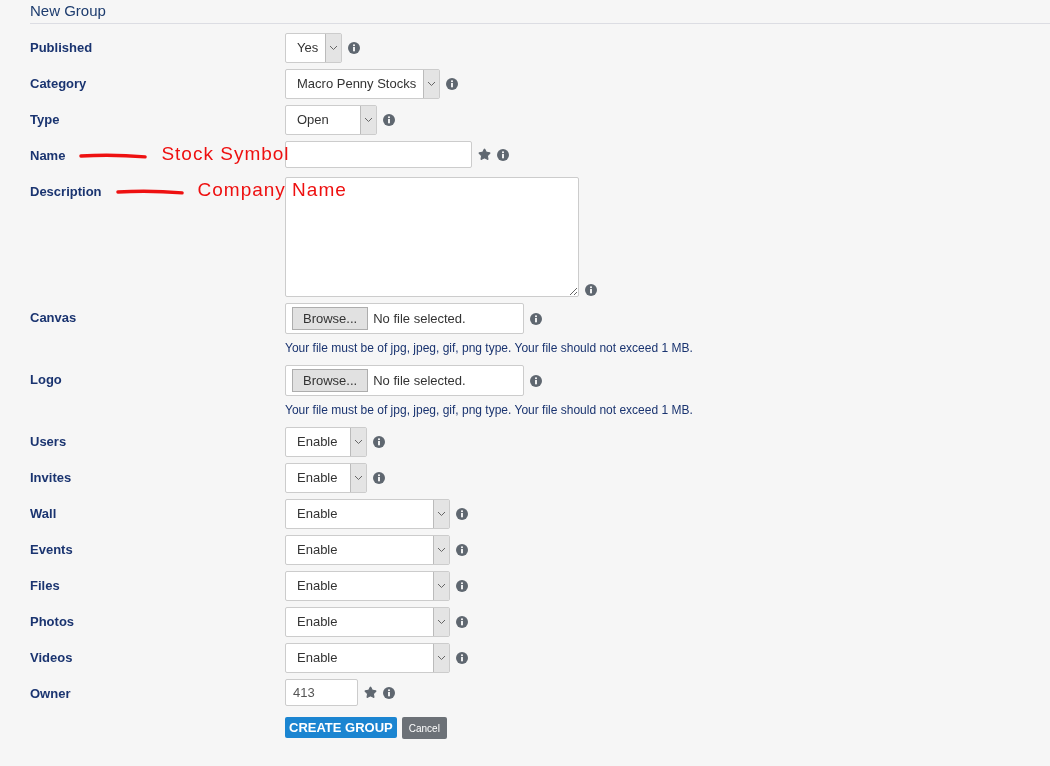 This screenshot has width=1050, height=766. What do you see at coordinates (61, 48) in the screenshot?
I see `field-label: Published` at bounding box center [61, 48].